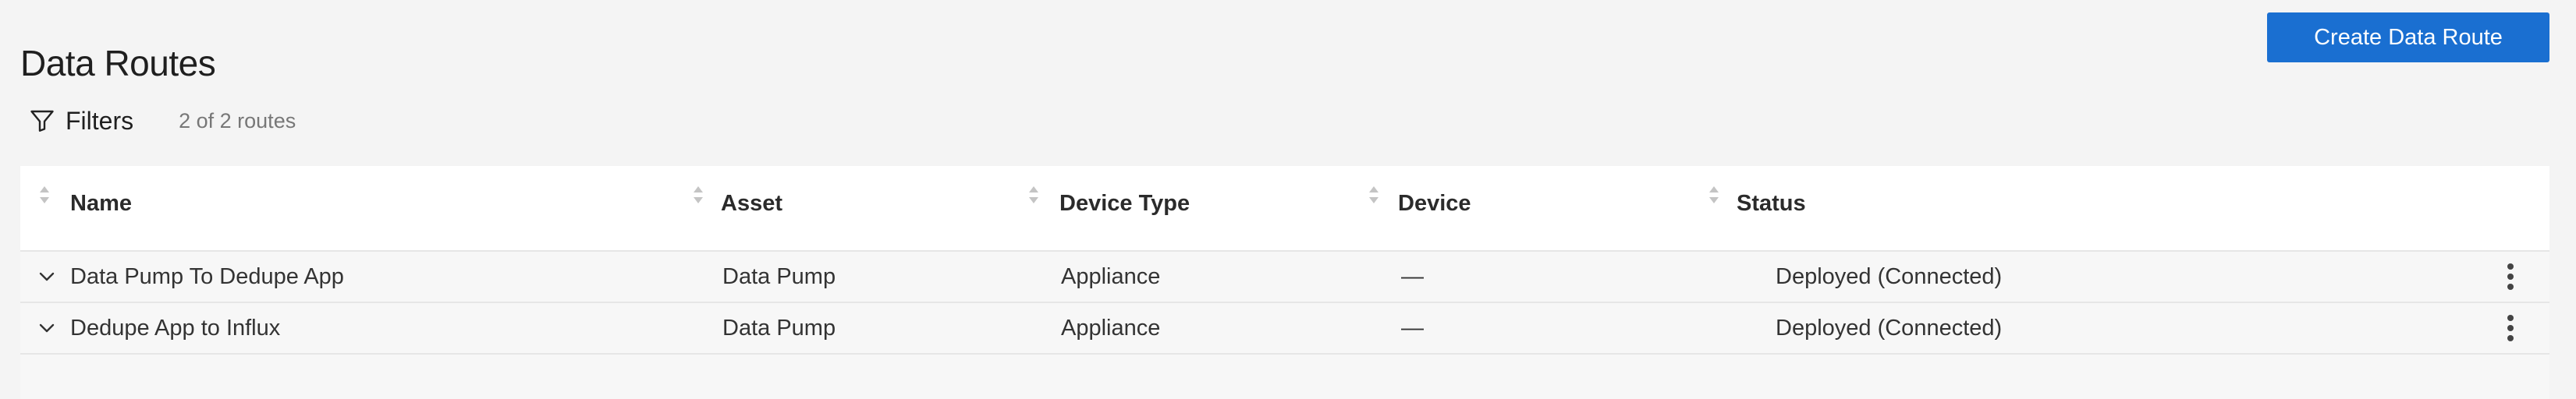 This screenshot has height=399, width=2576. I want to click on column-header-asset: Asset, so click(751, 203).